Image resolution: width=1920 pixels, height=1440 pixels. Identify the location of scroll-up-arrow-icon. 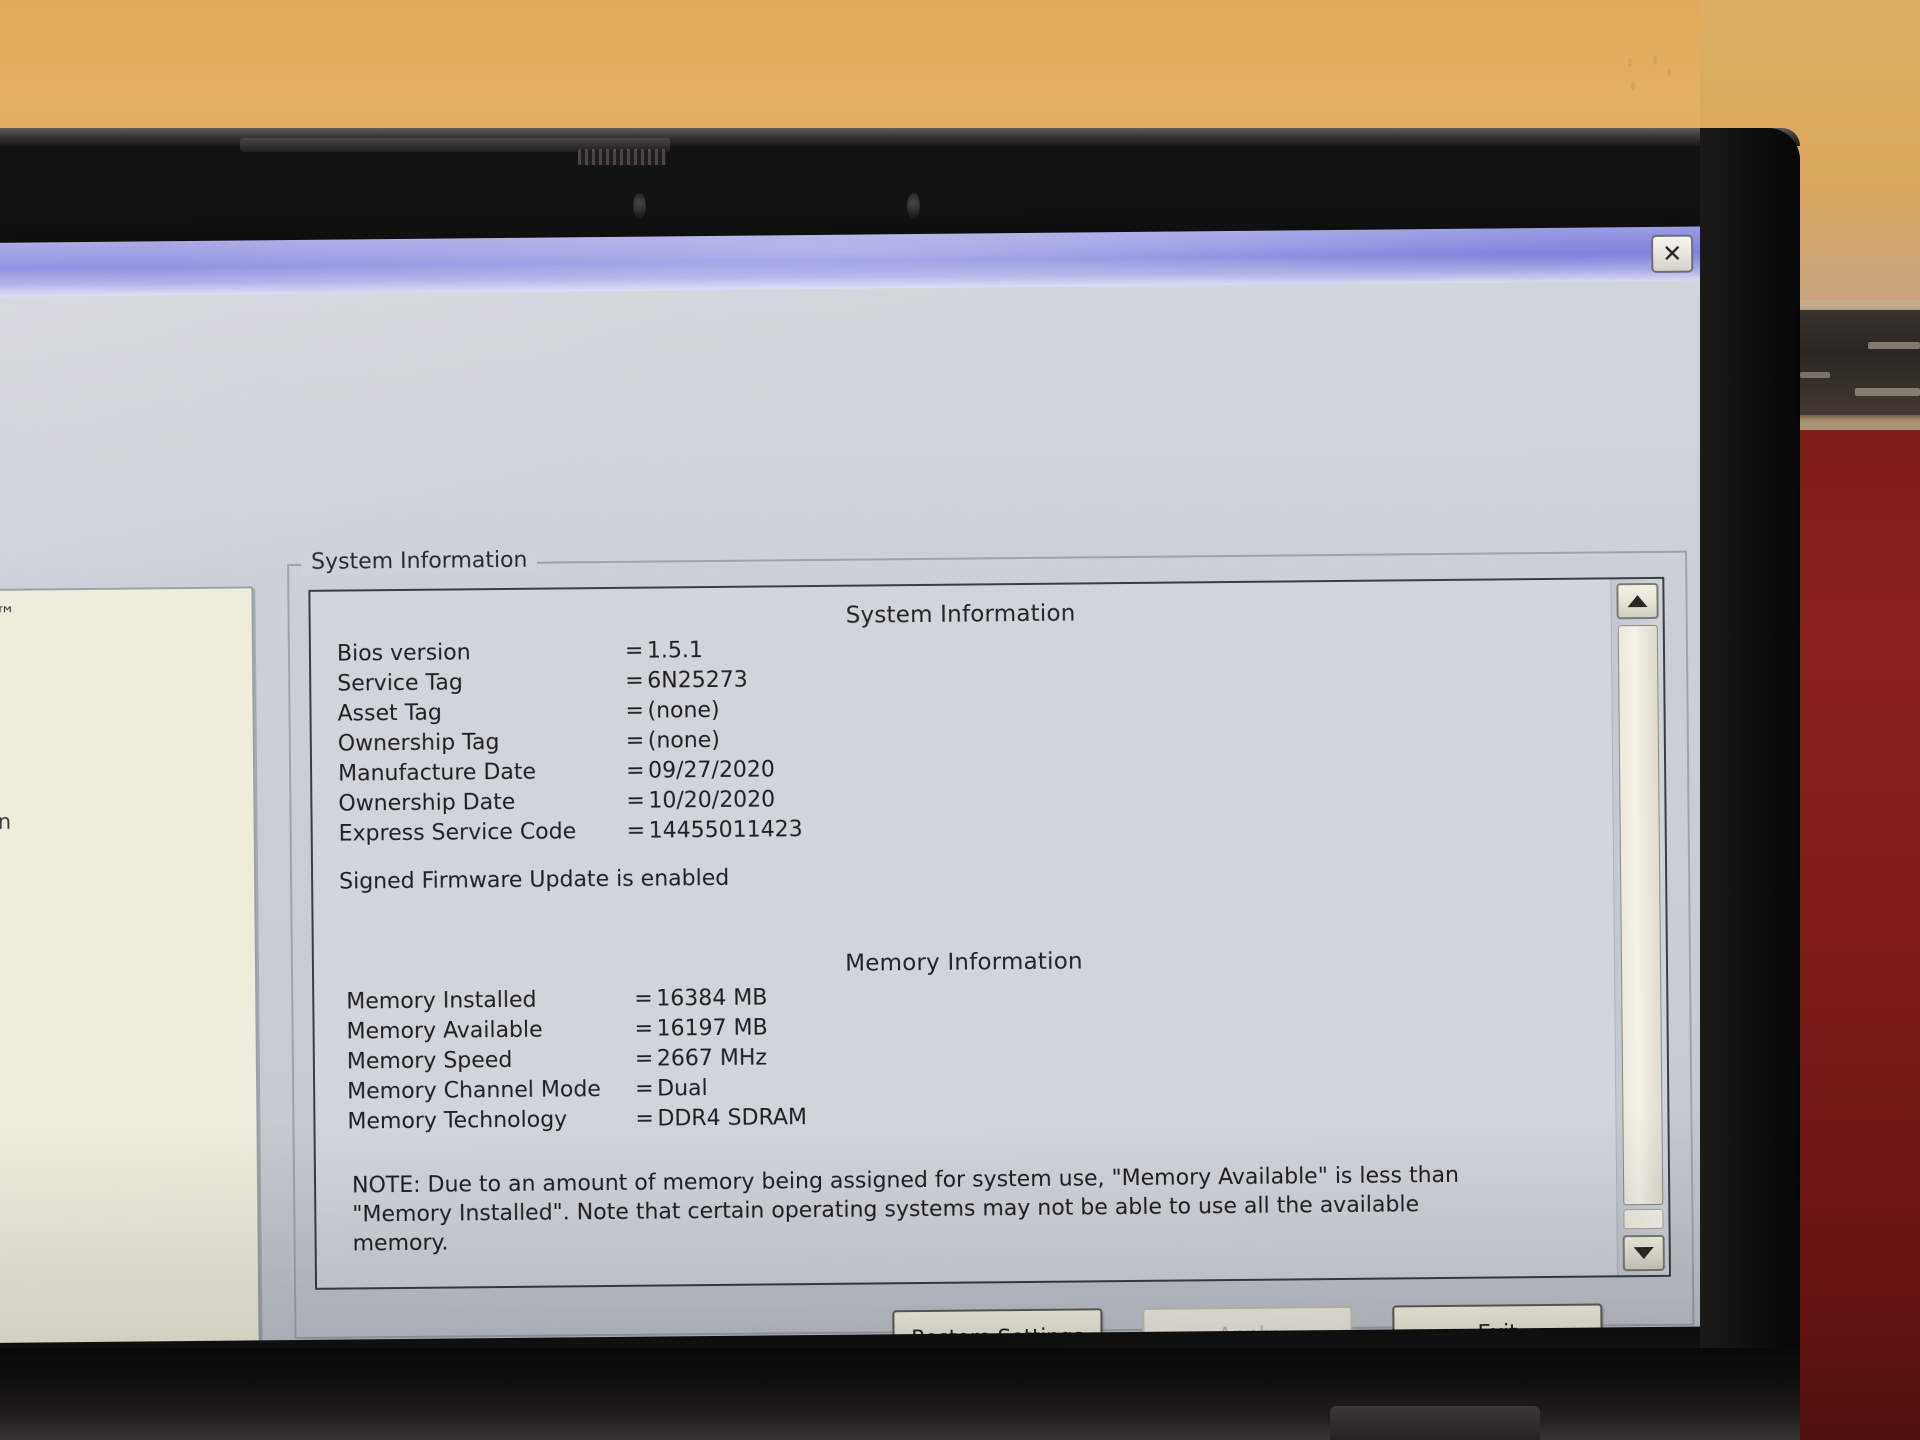
(1637, 601).